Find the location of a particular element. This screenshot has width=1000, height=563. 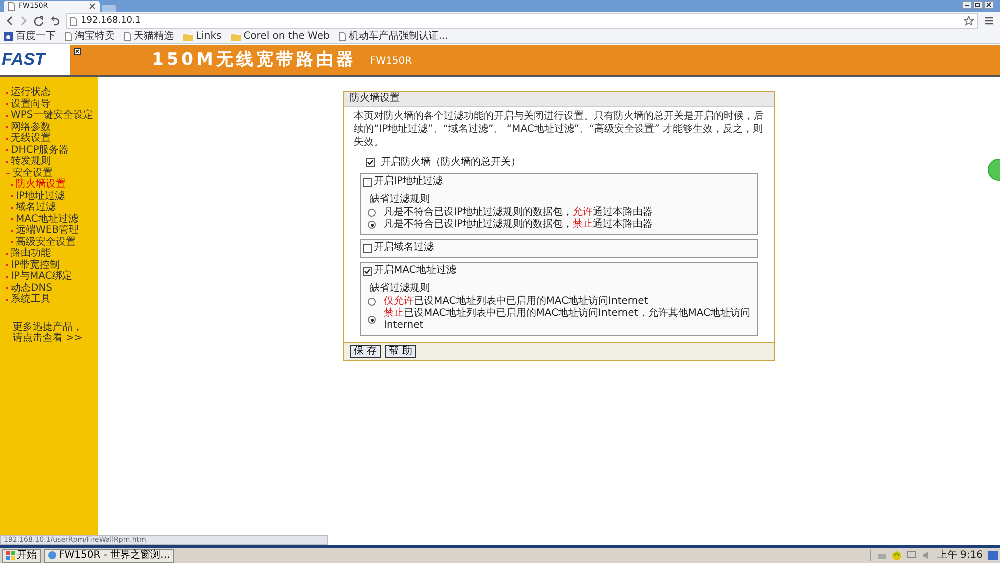

option-label: 凡是不符合已设IP地址过滤规则的数据包，禁止通过本路由器 is located at coordinates (518, 225).